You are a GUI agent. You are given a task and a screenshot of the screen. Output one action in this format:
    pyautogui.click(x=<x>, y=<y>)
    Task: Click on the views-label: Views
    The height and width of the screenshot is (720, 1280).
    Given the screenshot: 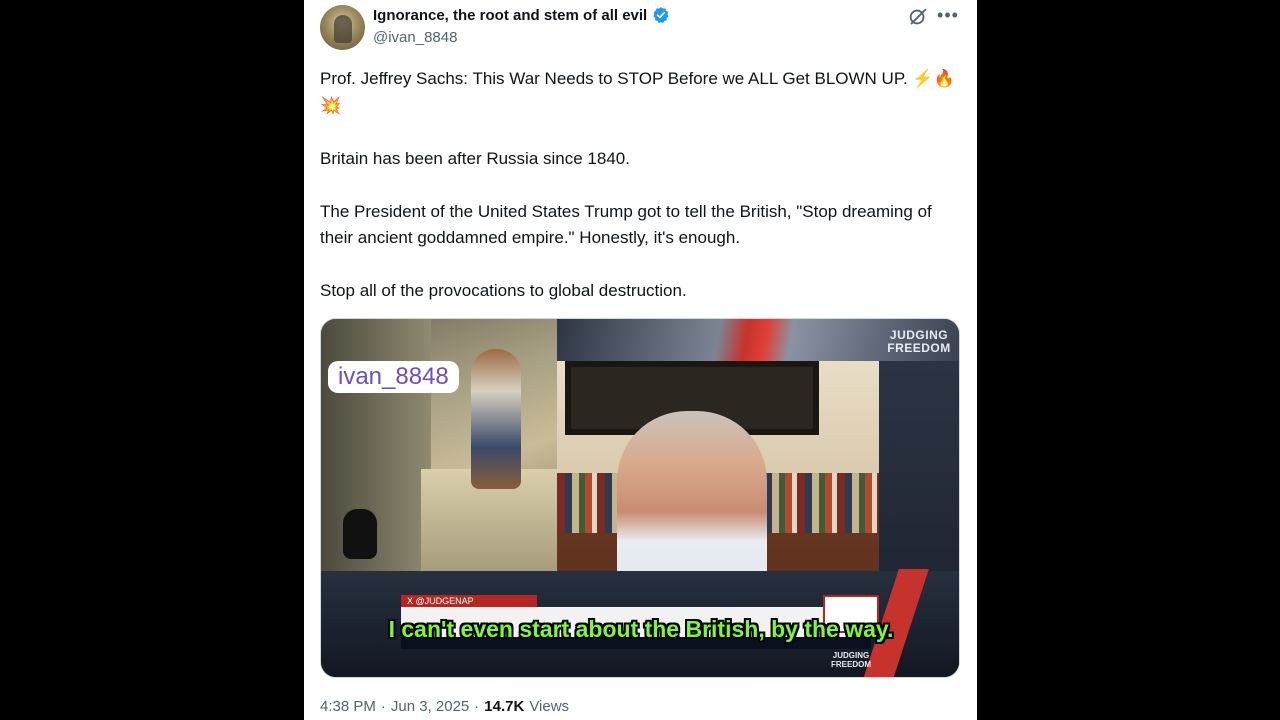 What is the action you would take?
    pyautogui.click(x=549, y=706)
    